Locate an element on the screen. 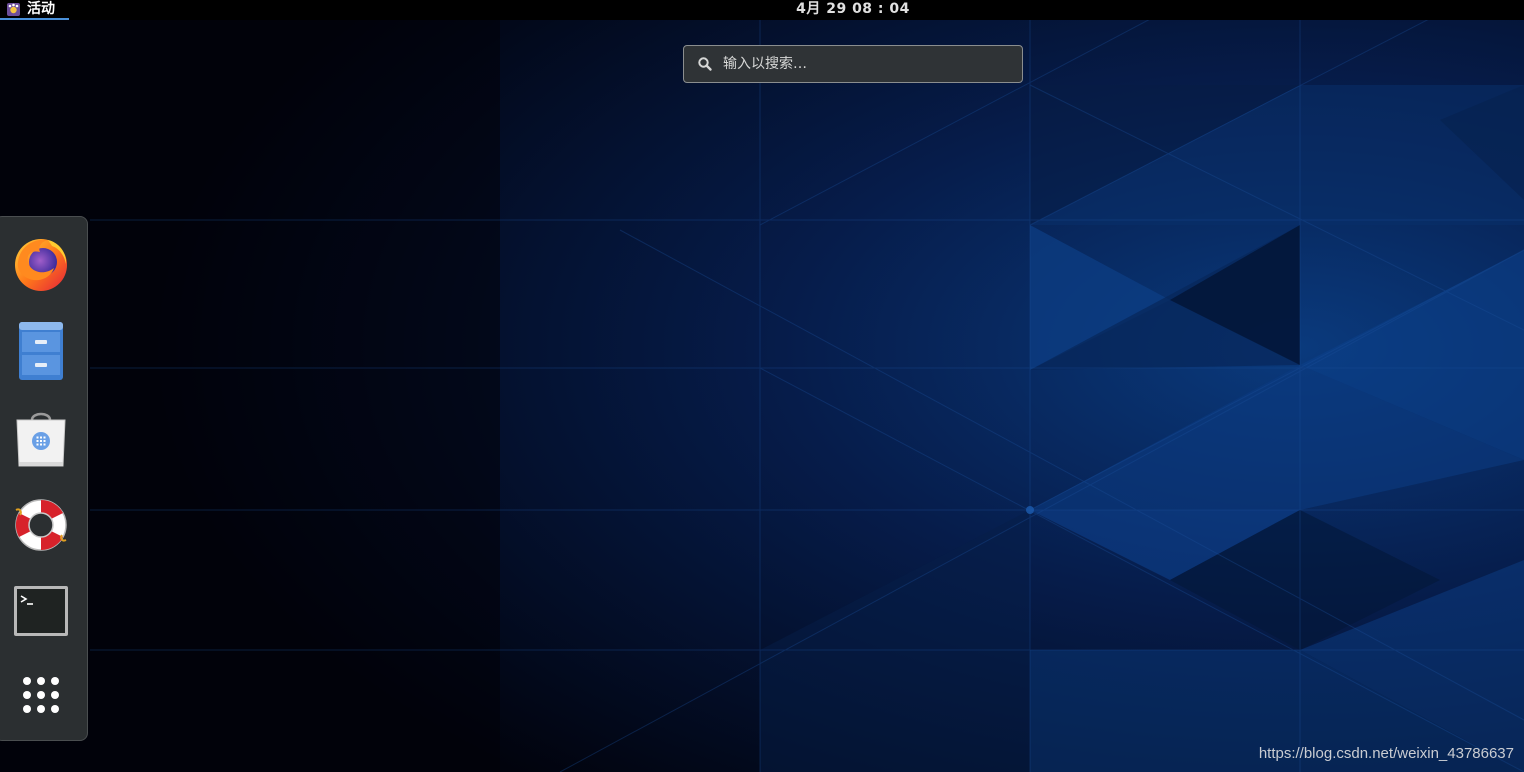 This screenshot has height=772, width=1524. software-bag-icon is located at coordinates (41, 439).